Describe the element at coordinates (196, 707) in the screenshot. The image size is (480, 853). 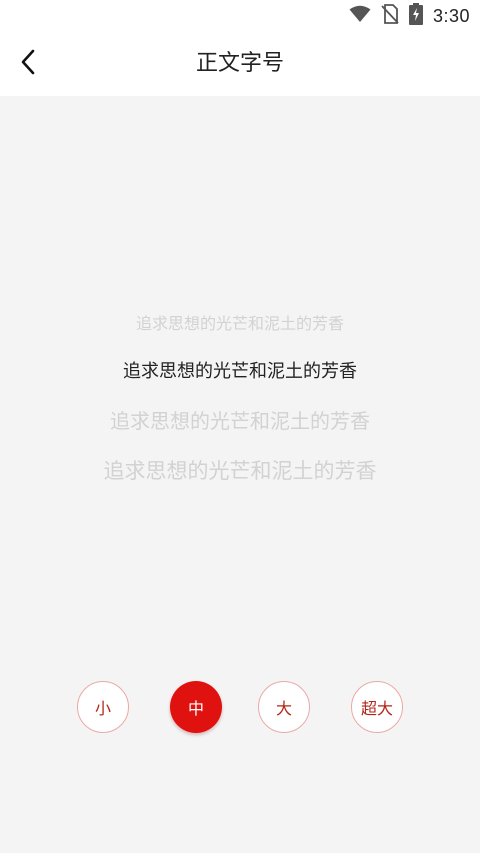
I see `size-medium-button: 中` at that location.